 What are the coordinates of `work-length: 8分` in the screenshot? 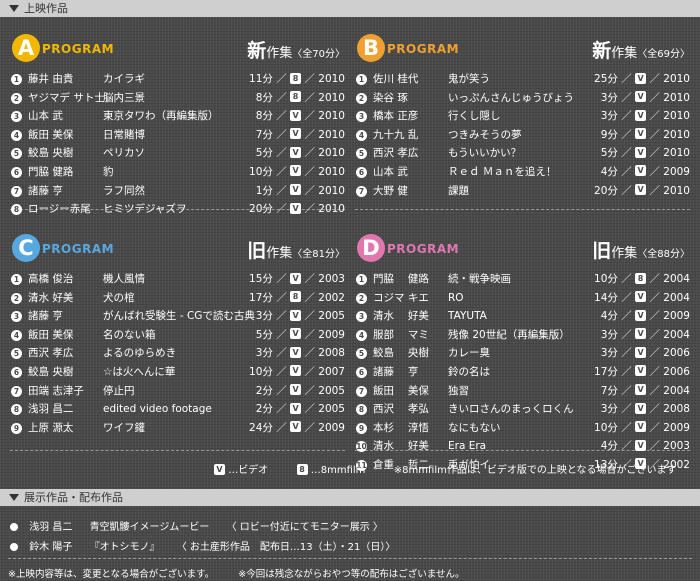 It's located at (264, 97).